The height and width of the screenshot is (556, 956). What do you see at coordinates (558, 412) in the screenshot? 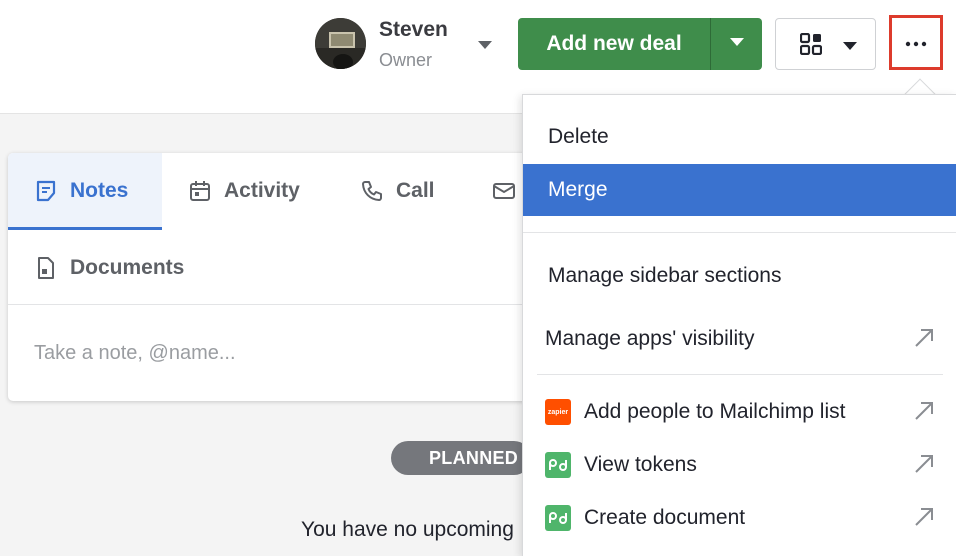
I see `zapier-icon: zapier` at bounding box center [558, 412].